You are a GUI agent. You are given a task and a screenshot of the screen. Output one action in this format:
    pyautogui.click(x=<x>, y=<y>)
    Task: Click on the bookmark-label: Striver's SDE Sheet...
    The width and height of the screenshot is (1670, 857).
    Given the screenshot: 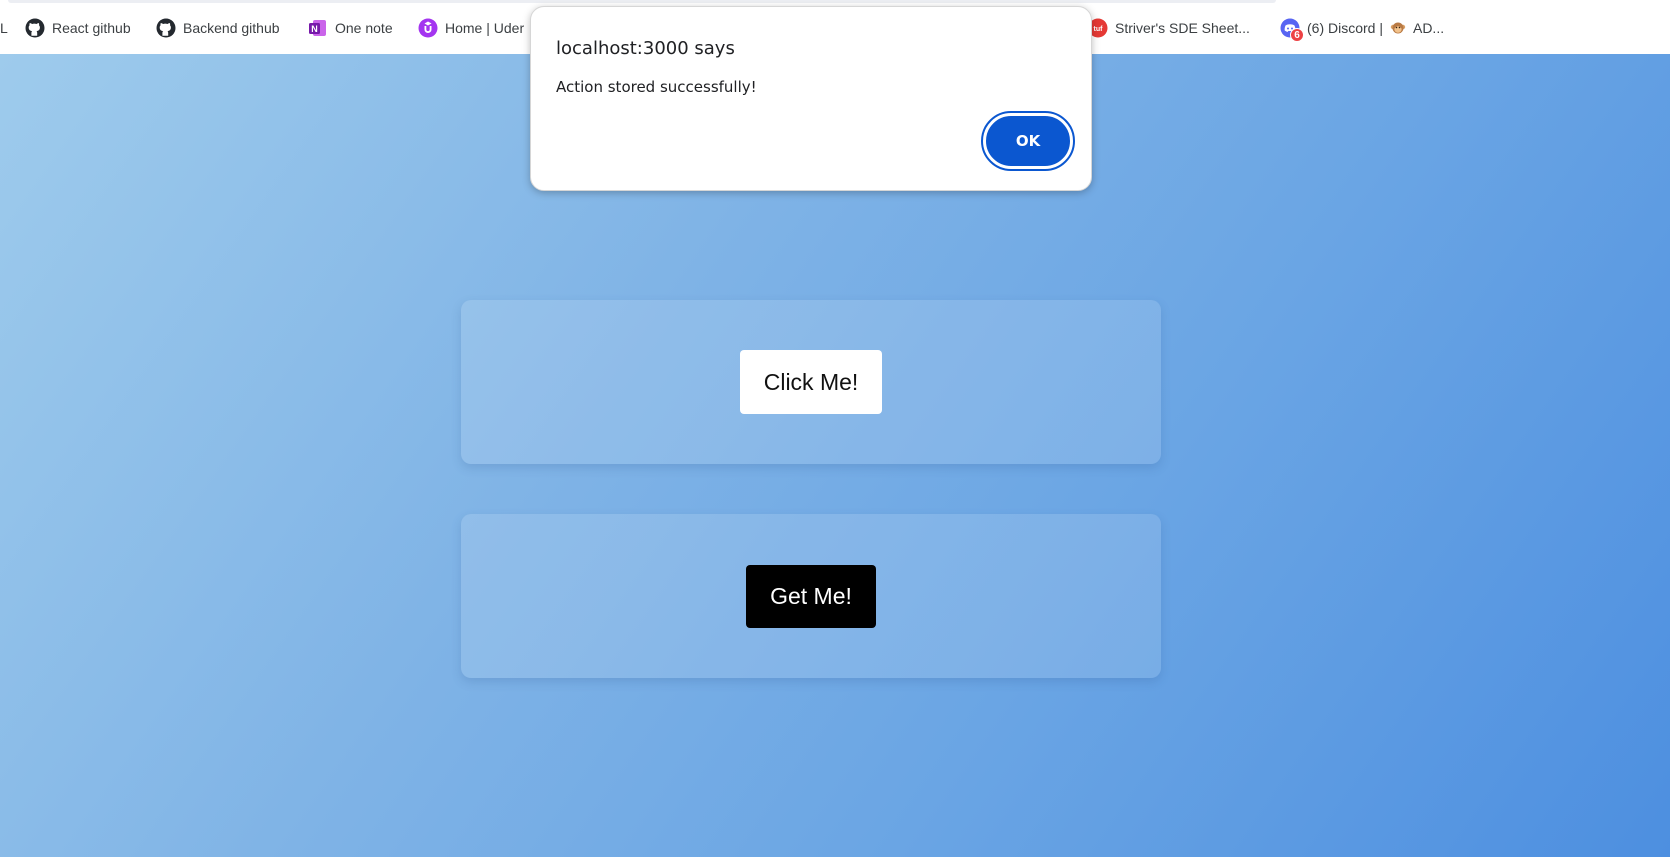 What is the action you would take?
    pyautogui.click(x=1182, y=28)
    